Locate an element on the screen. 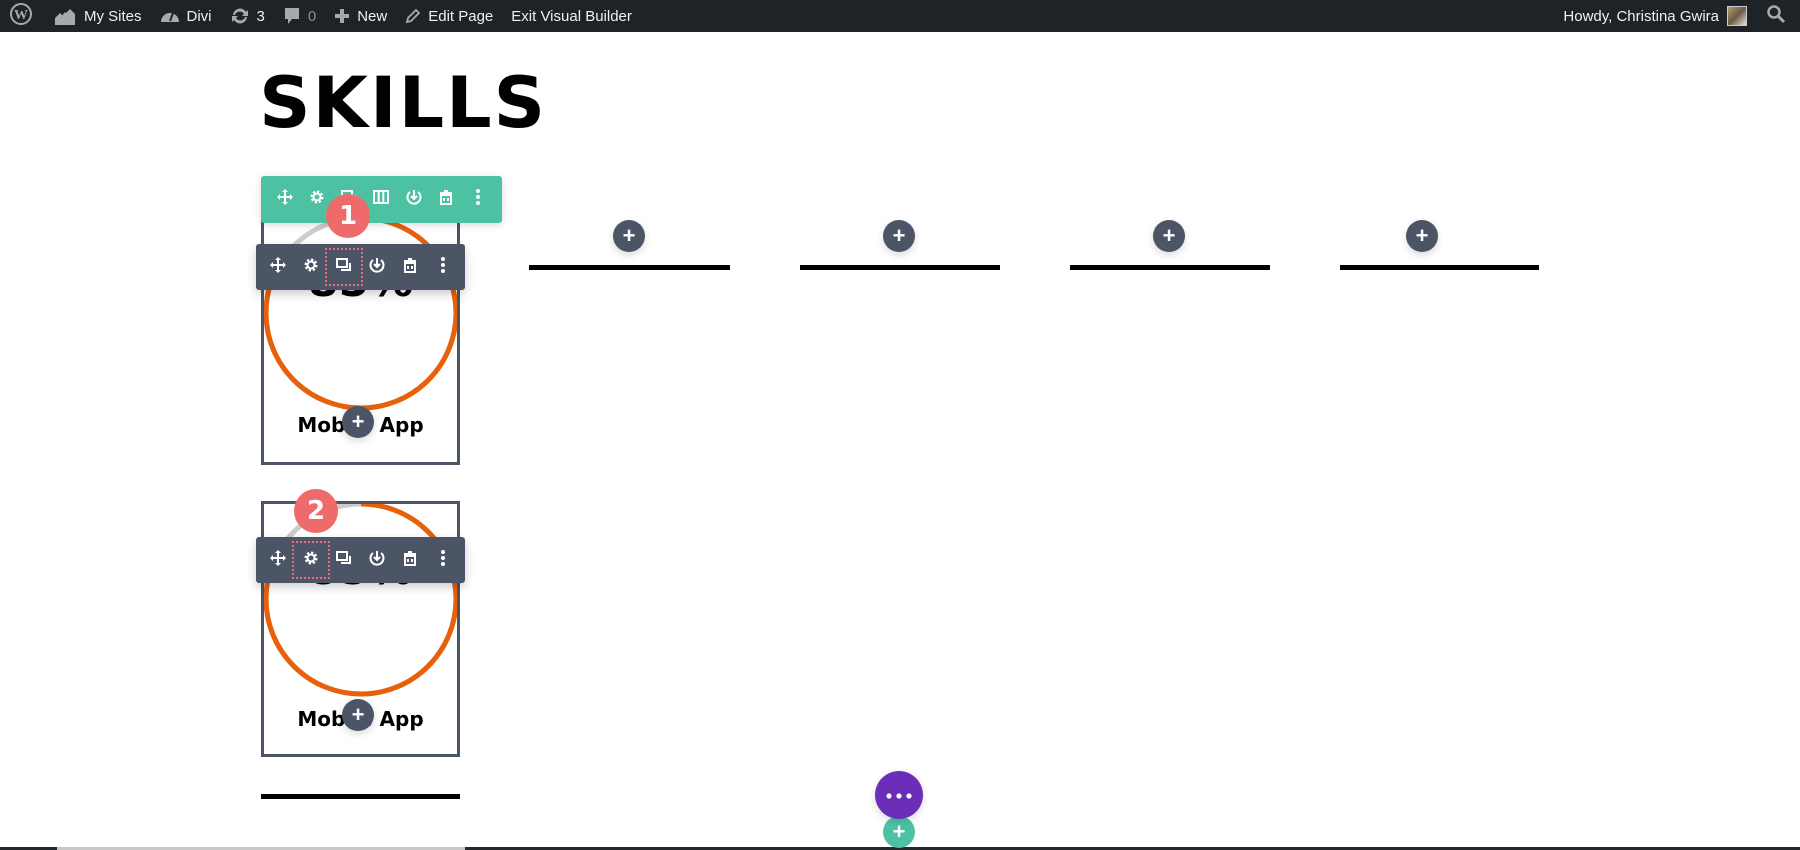 The height and width of the screenshot is (850, 1800). search-icon is located at coordinates (1776, 16).